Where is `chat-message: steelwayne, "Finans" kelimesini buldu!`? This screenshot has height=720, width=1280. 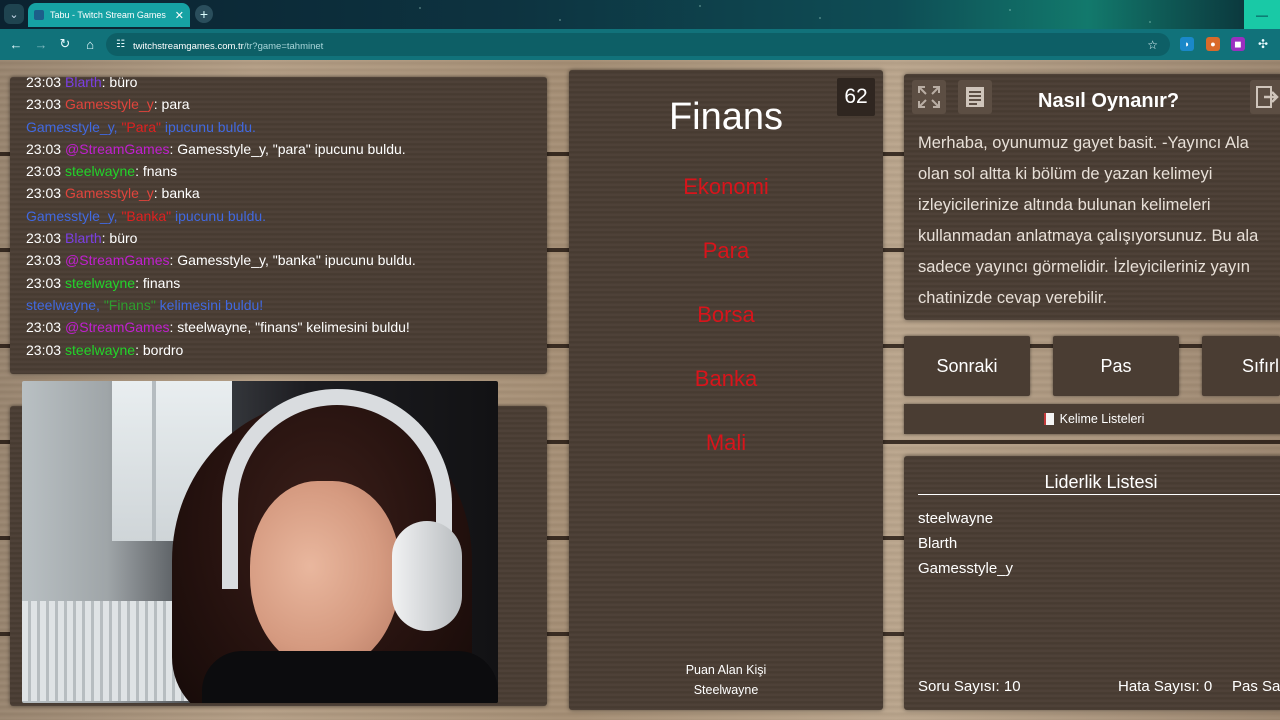
chat-message: steelwayne, "Finans" kelimesini buldu! is located at coordinates (281, 305).